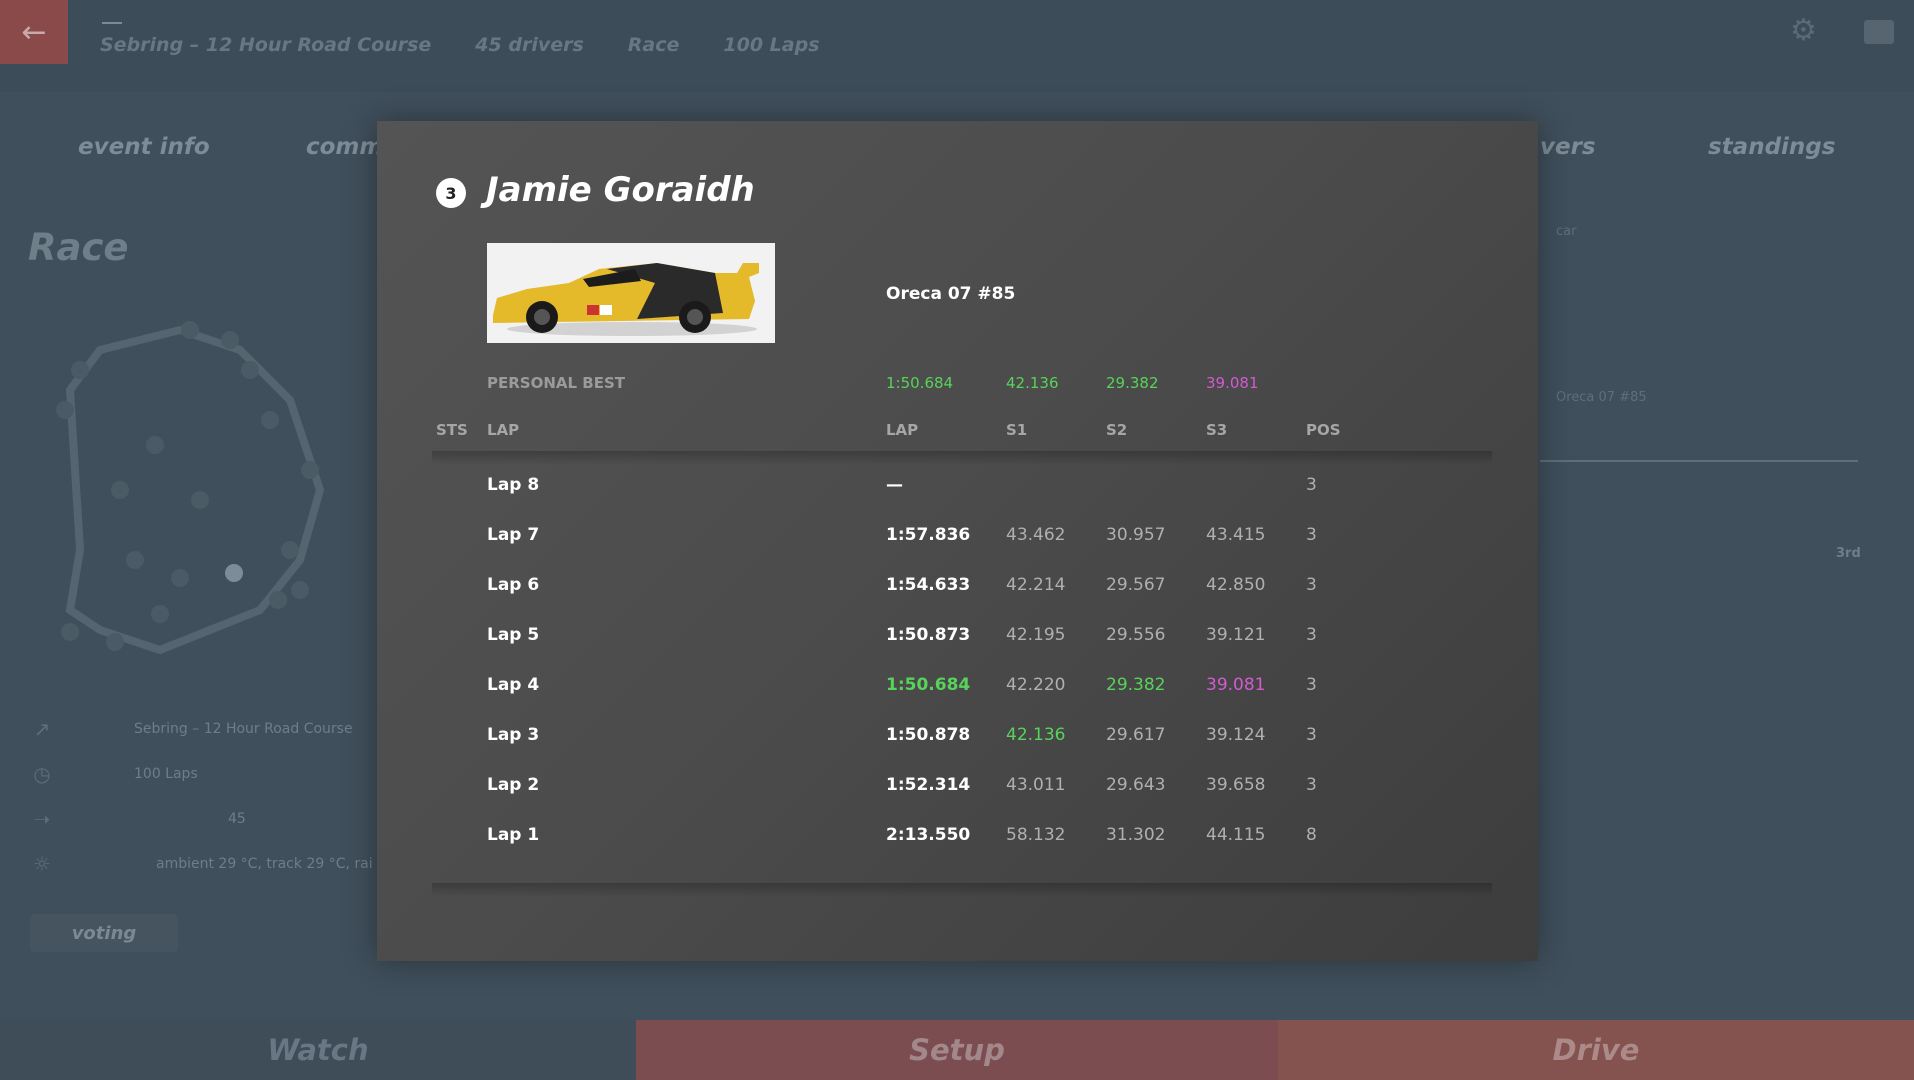  What do you see at coordinates (894, 485) in the screenshot?
I see `lap-time: —` at bounding box center [894, 485].